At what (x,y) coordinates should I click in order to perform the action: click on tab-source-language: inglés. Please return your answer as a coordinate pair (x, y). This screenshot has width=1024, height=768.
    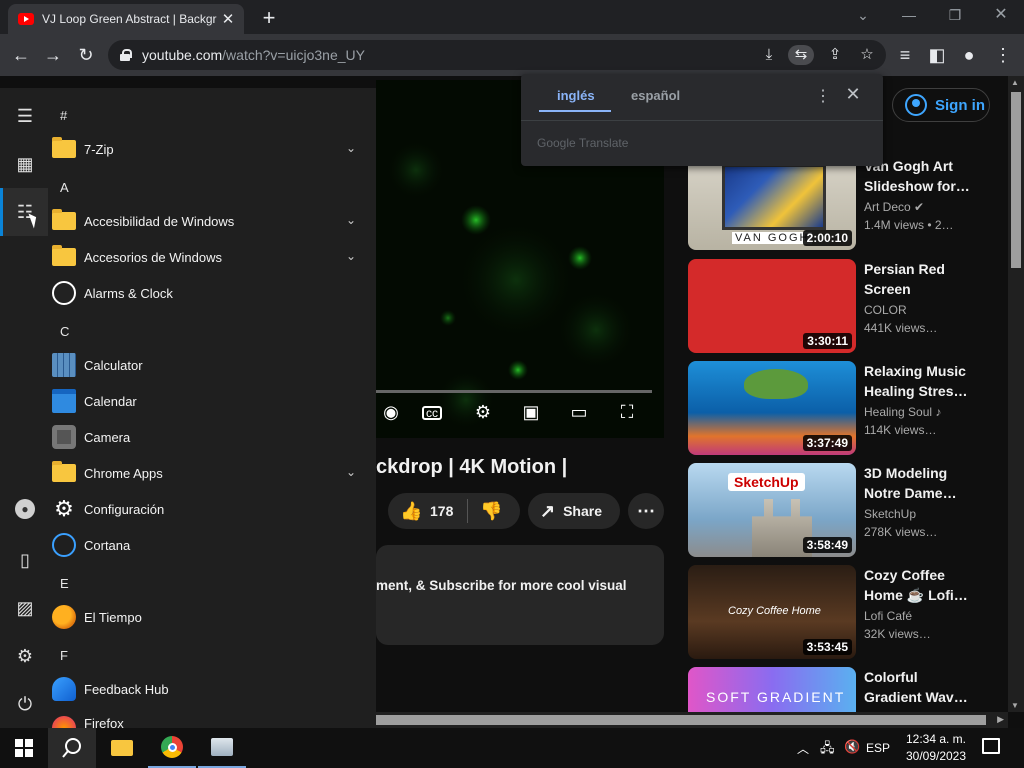
    Looking at the image, I should click on (576, 95).